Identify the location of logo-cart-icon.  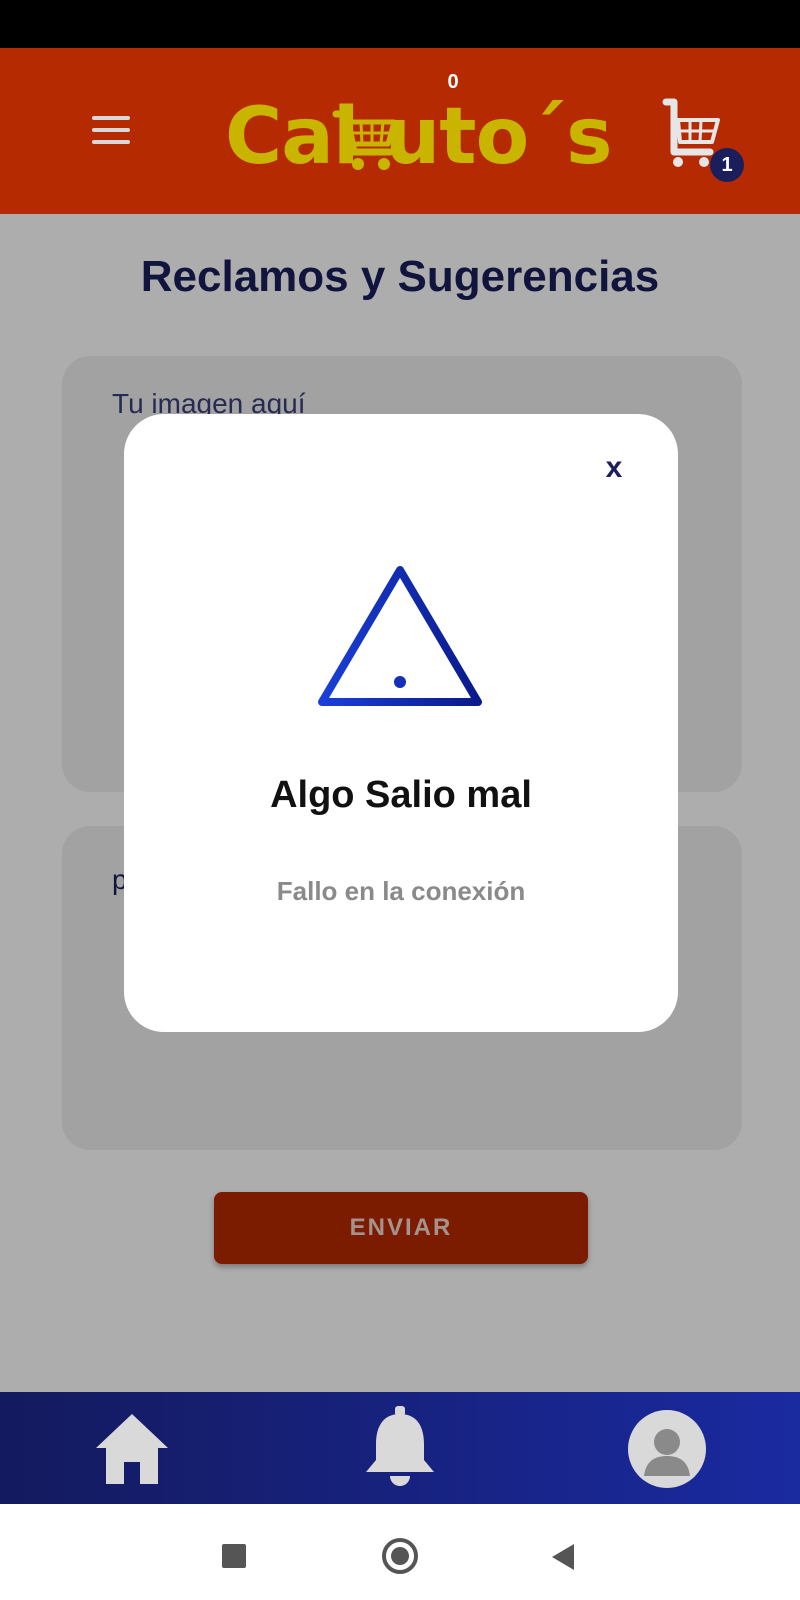
(364, 140).